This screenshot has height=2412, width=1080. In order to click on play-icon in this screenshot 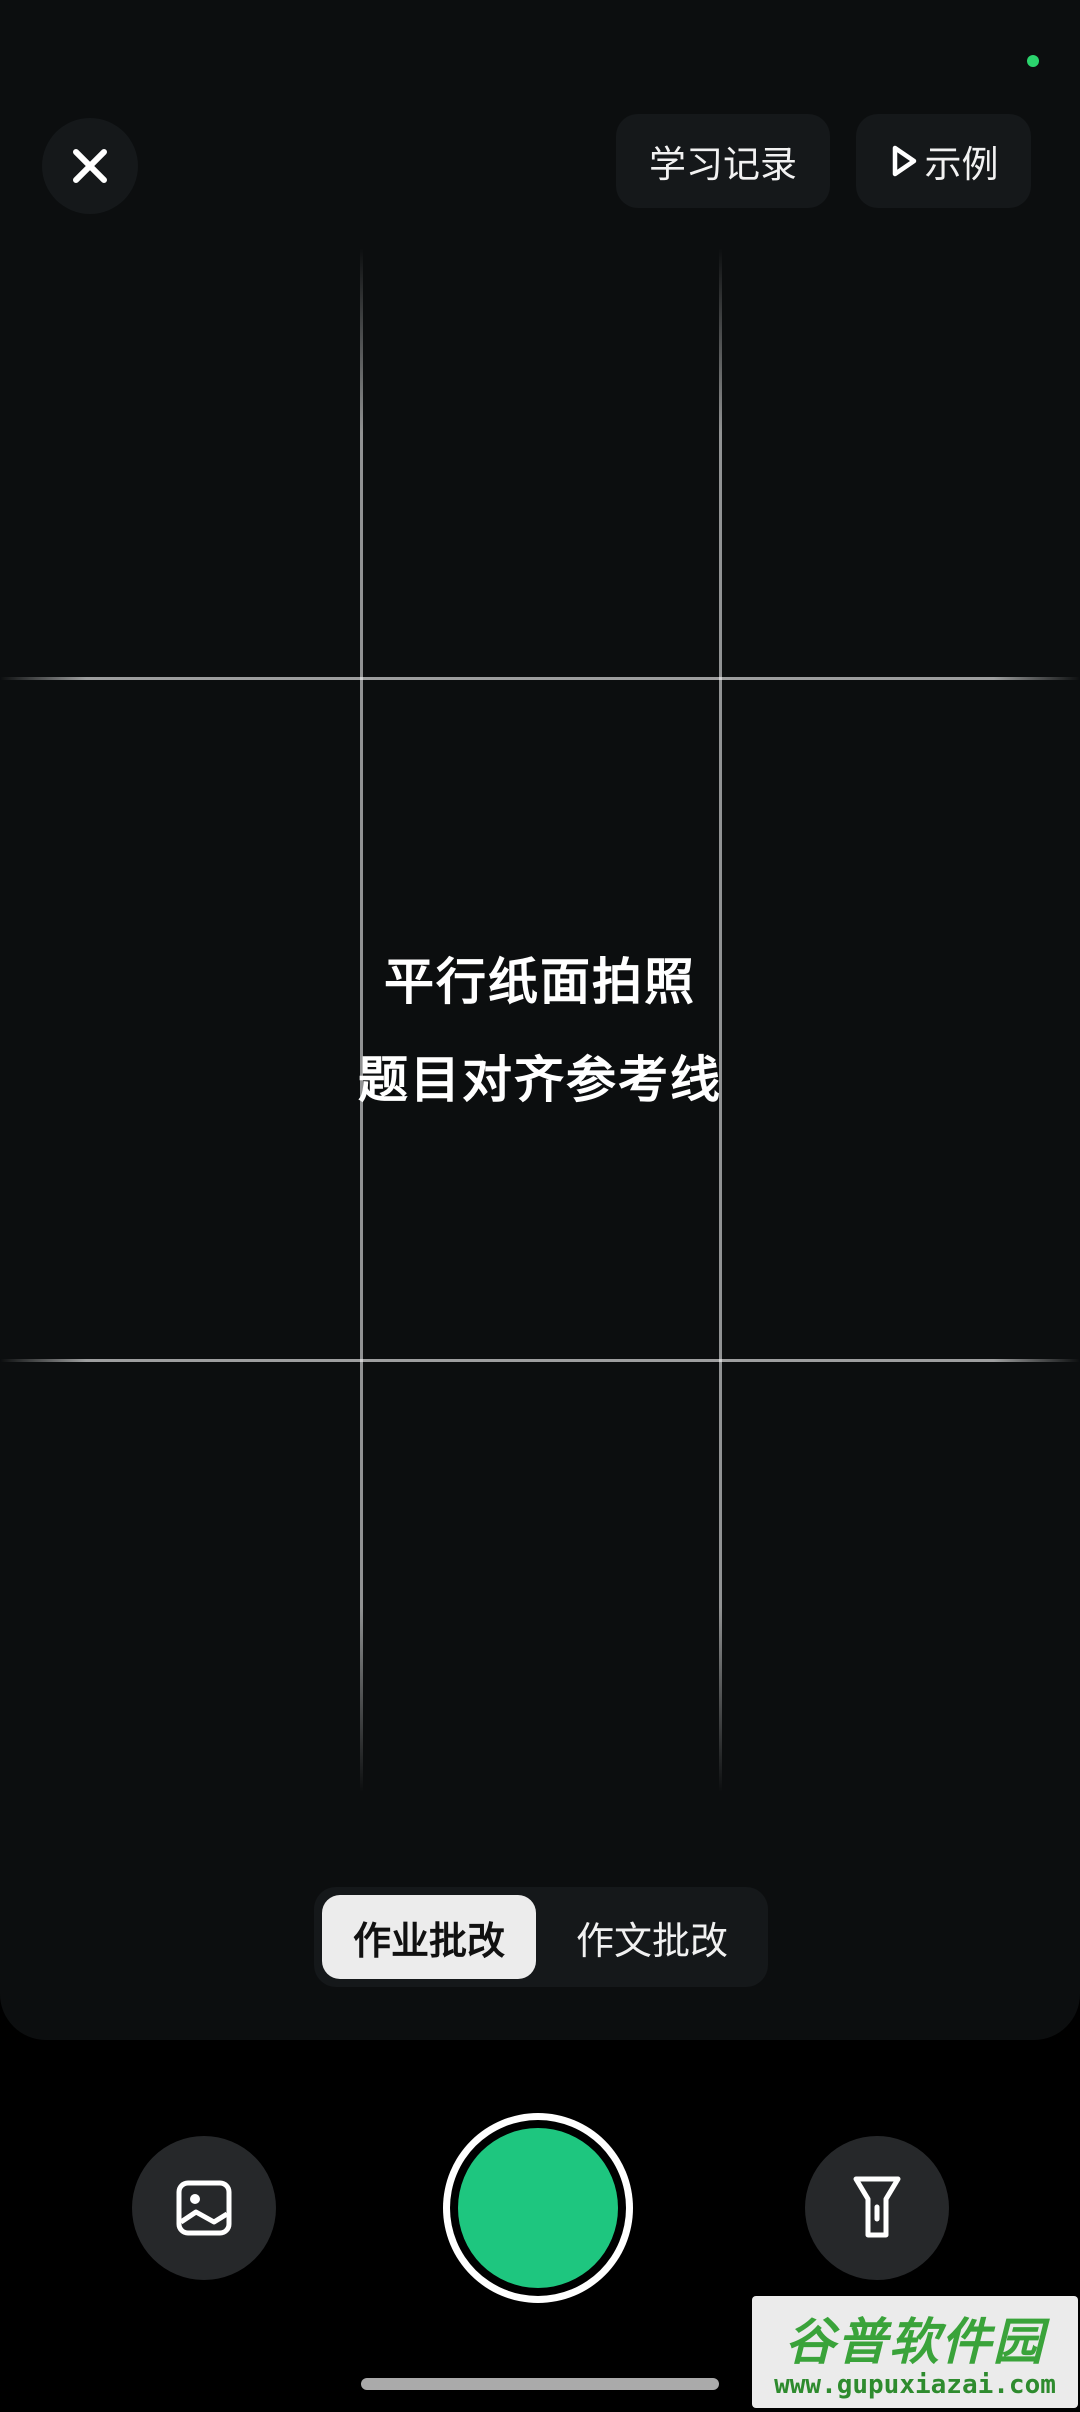, I will do `click(904, 161)`.